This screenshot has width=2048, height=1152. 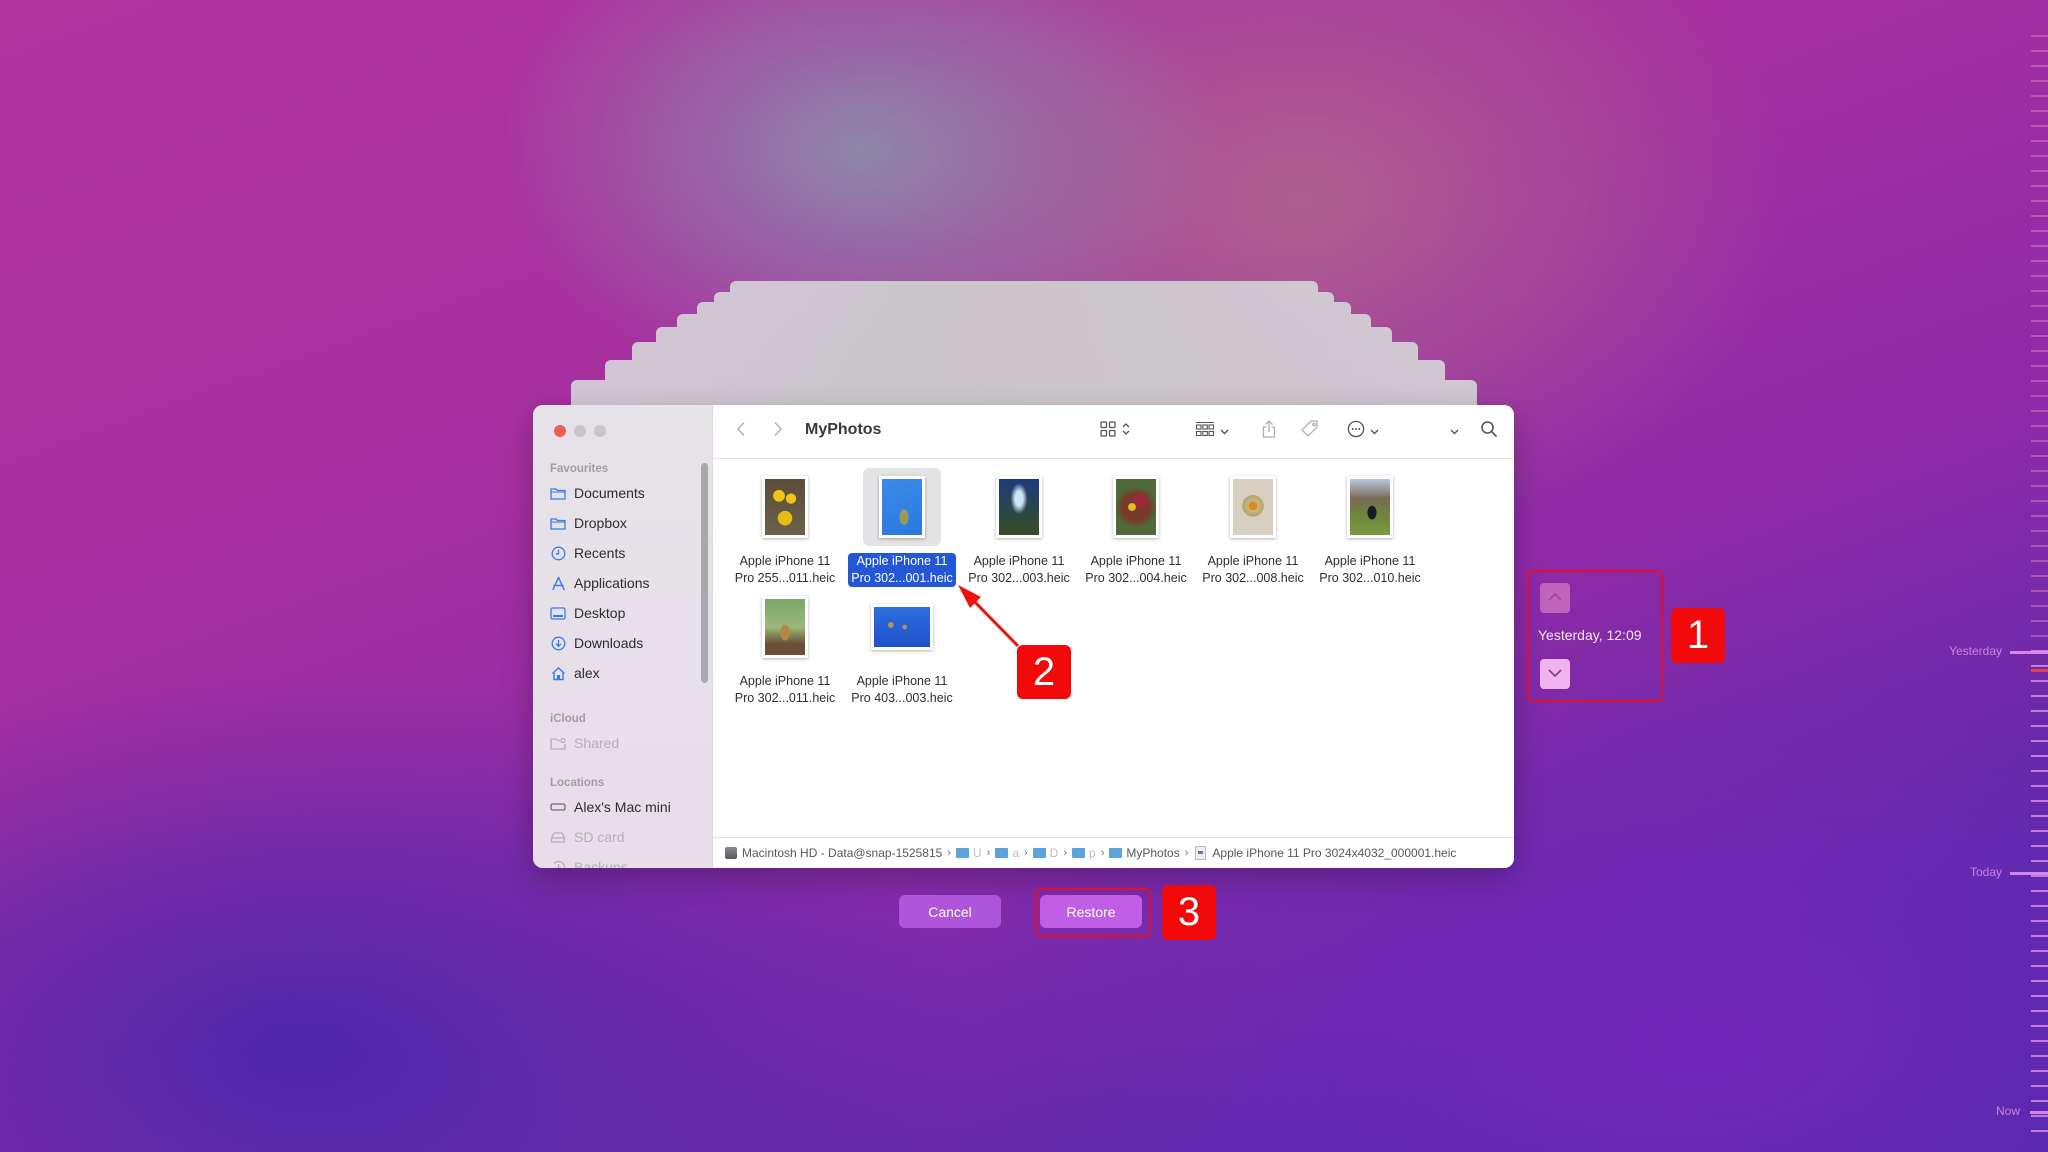 What do you see at coordinates (1698, 635) in the screenshot?
I see `annotation-badge-1: 1` at bounding box center [1698, 635].